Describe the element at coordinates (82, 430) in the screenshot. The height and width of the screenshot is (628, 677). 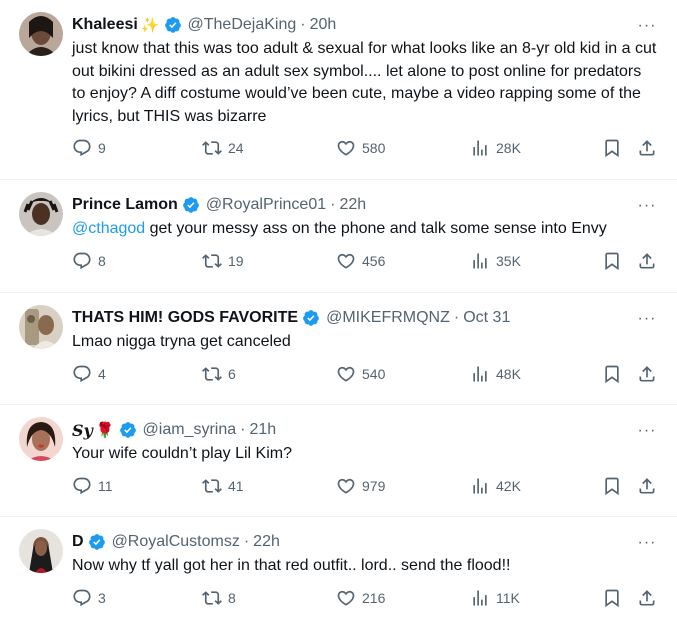
I see `display-name: Sy` at that location.